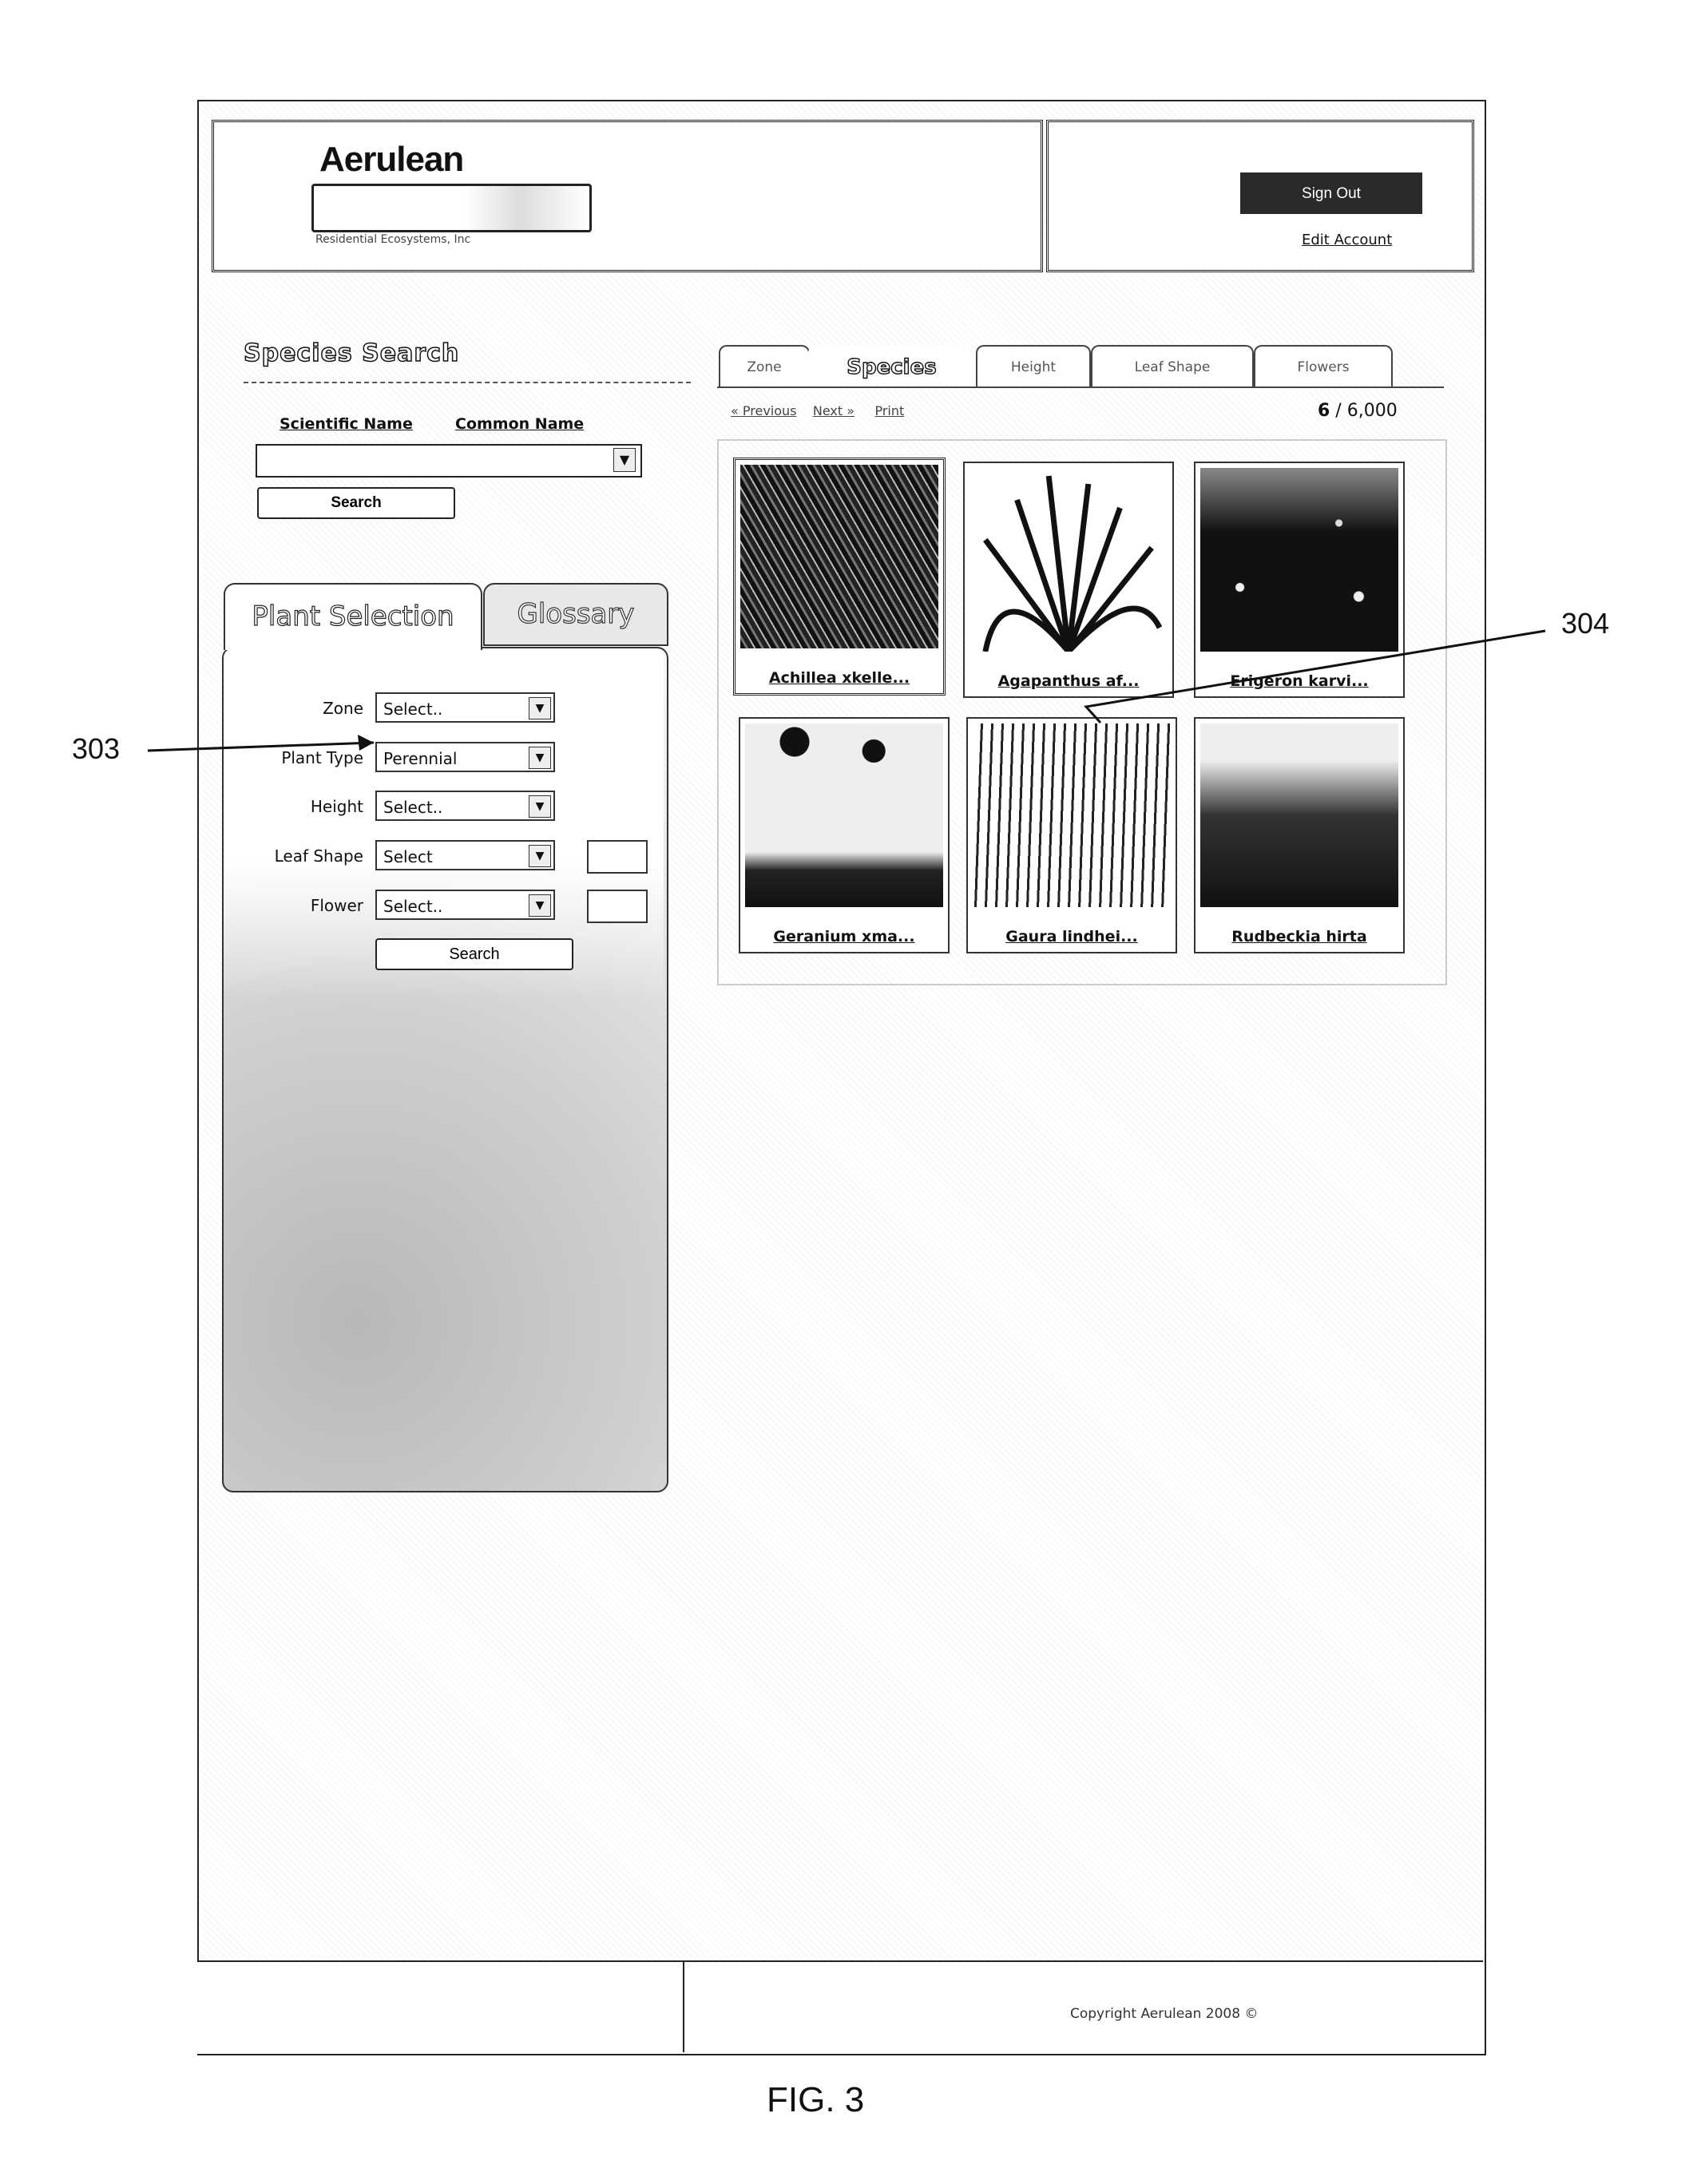  I want to click on callout-304: 304, so click(1585, 623).